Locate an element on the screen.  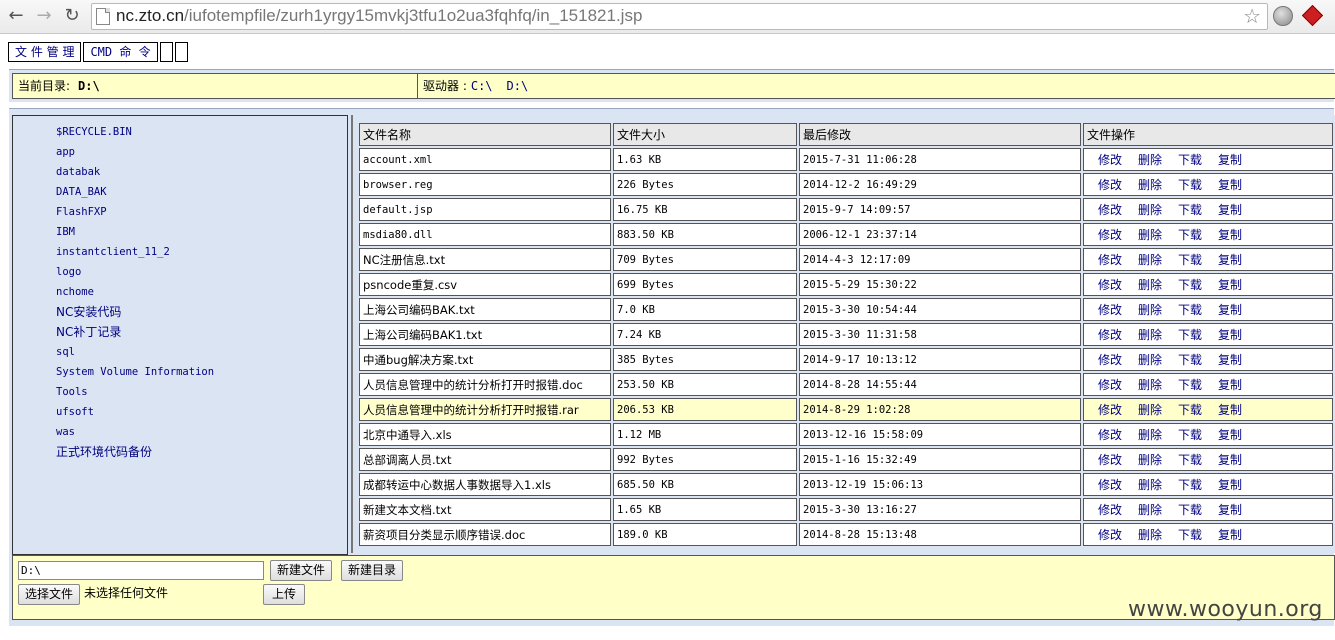
new-file-button: 新建文件 is located at coordinates (301, 570).